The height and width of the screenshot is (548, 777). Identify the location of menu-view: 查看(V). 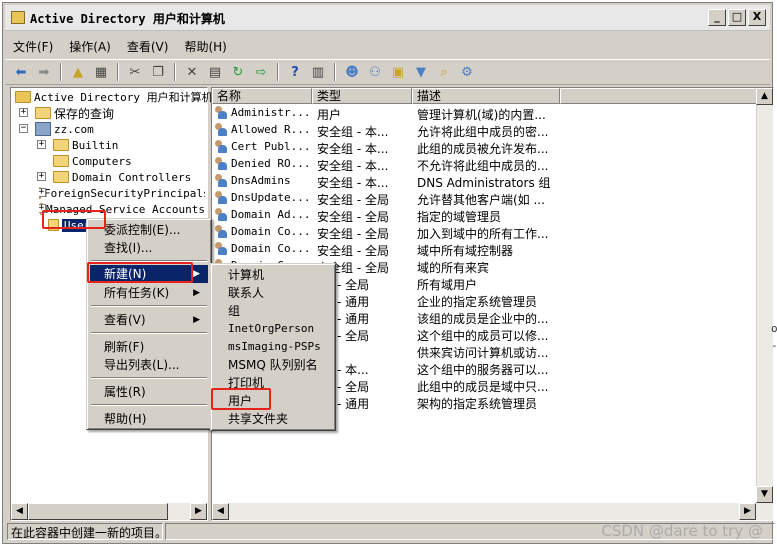
(148, 46).